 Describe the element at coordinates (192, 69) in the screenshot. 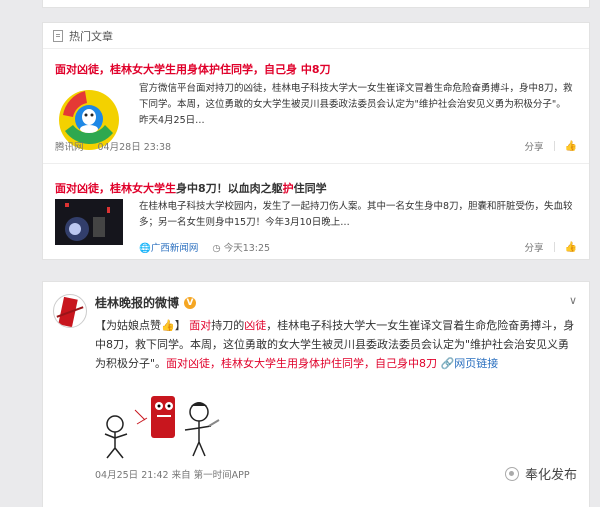

I see `article-1-title: 面对凶徒，桂林女大学生用身体护住同学，自己身 中8刀` at that location.